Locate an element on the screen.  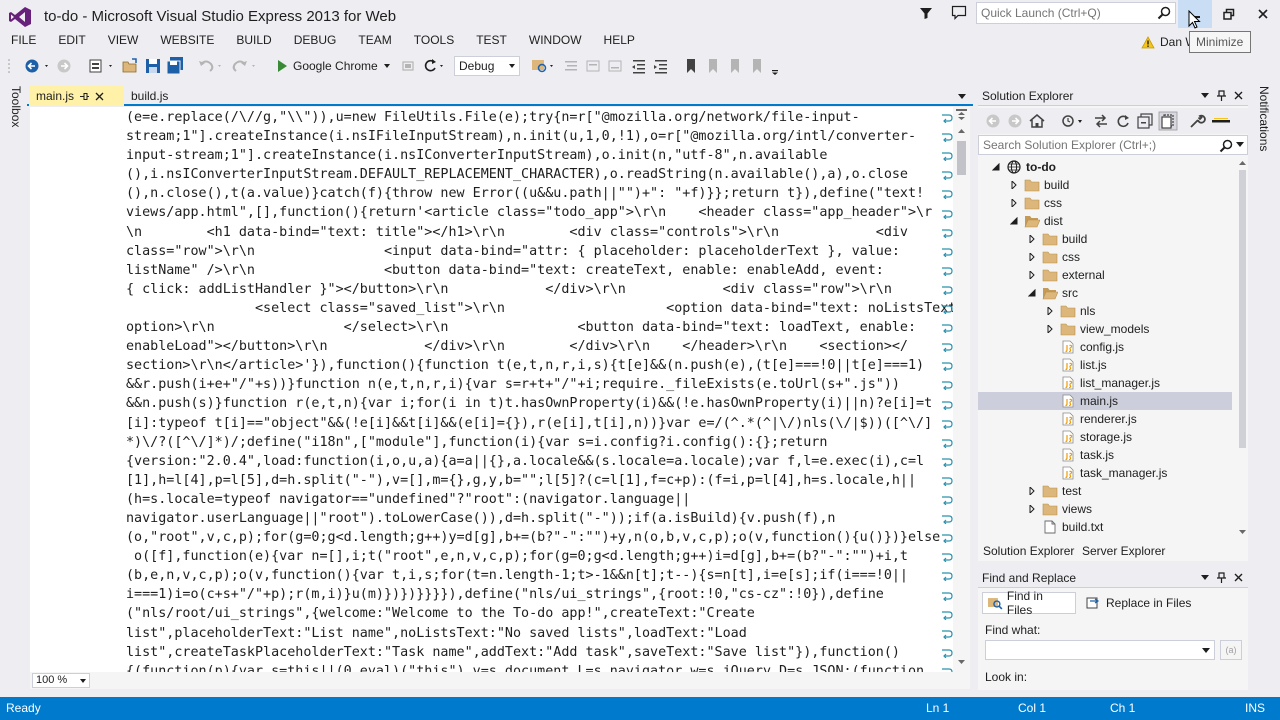
uncomment-icon is located at coordinates (615, 66).